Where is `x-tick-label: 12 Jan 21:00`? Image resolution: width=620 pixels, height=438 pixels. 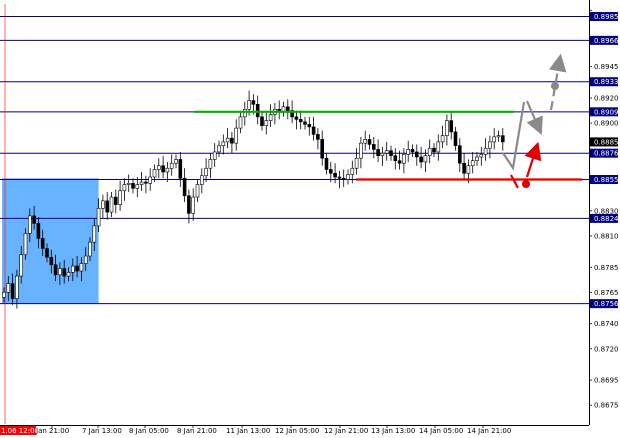 x-tick-label: 12 Jan 21:00 is located at coordinates (346, 431).